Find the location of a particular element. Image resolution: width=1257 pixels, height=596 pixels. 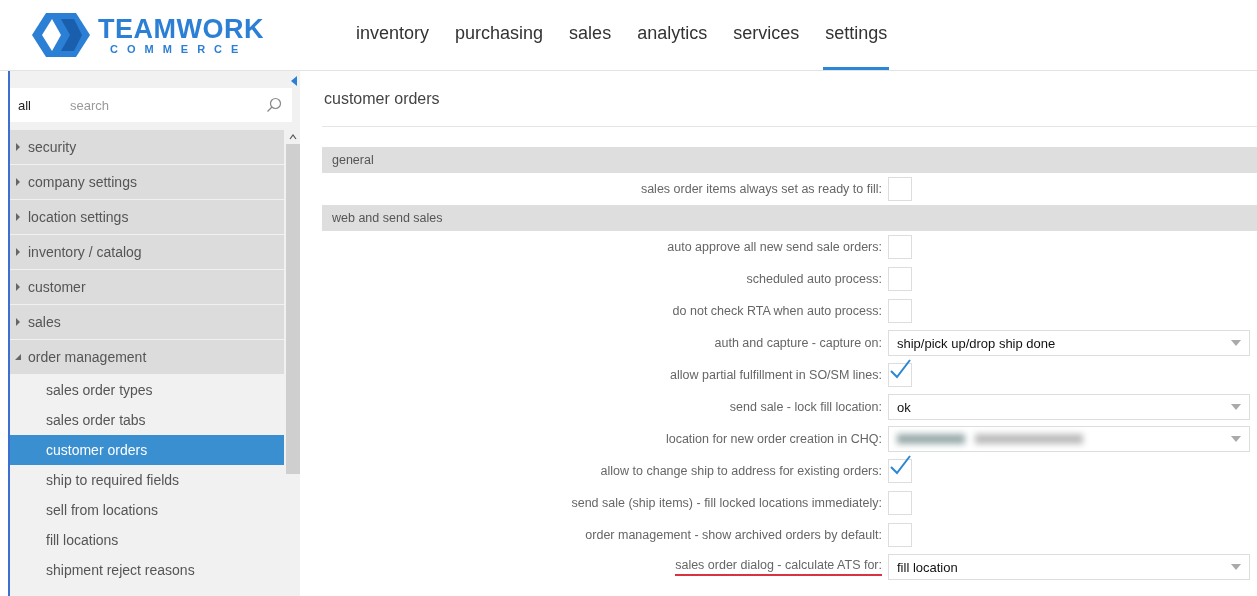

field-label: scheduled auto process: is located at coordinates (814, 279).